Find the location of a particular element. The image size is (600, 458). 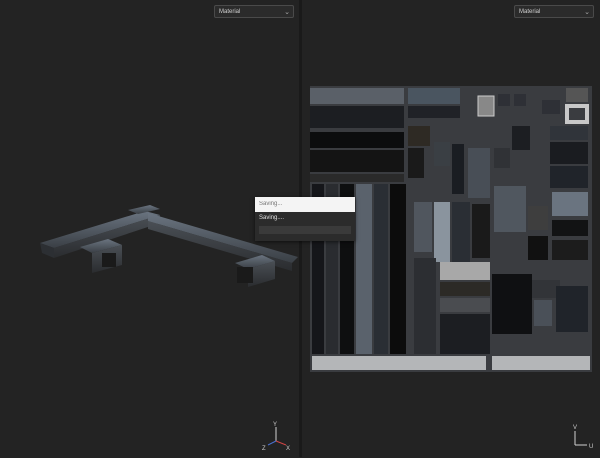

uv-v-label: V is located at coordinates (575, 428).